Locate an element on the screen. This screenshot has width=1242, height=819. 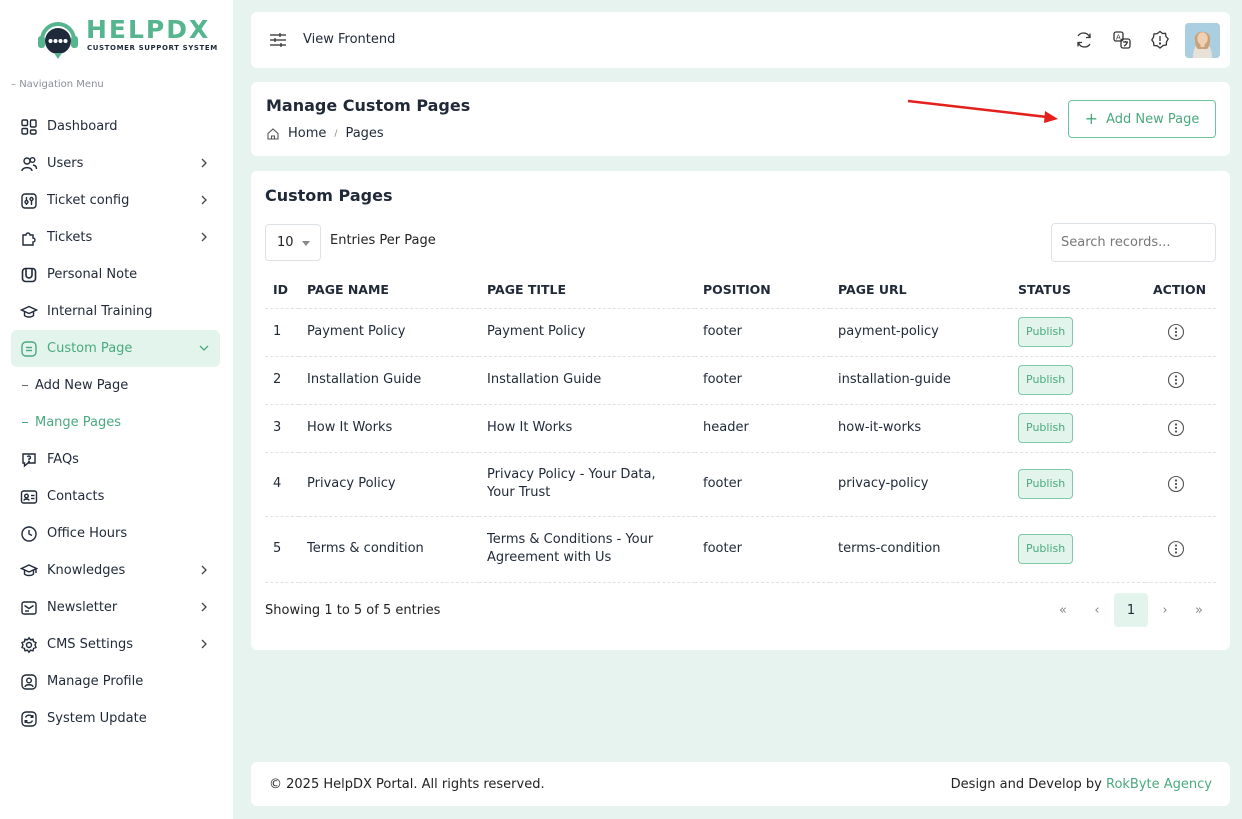
pager-first-button: « is located at coordinates (1063, 610).